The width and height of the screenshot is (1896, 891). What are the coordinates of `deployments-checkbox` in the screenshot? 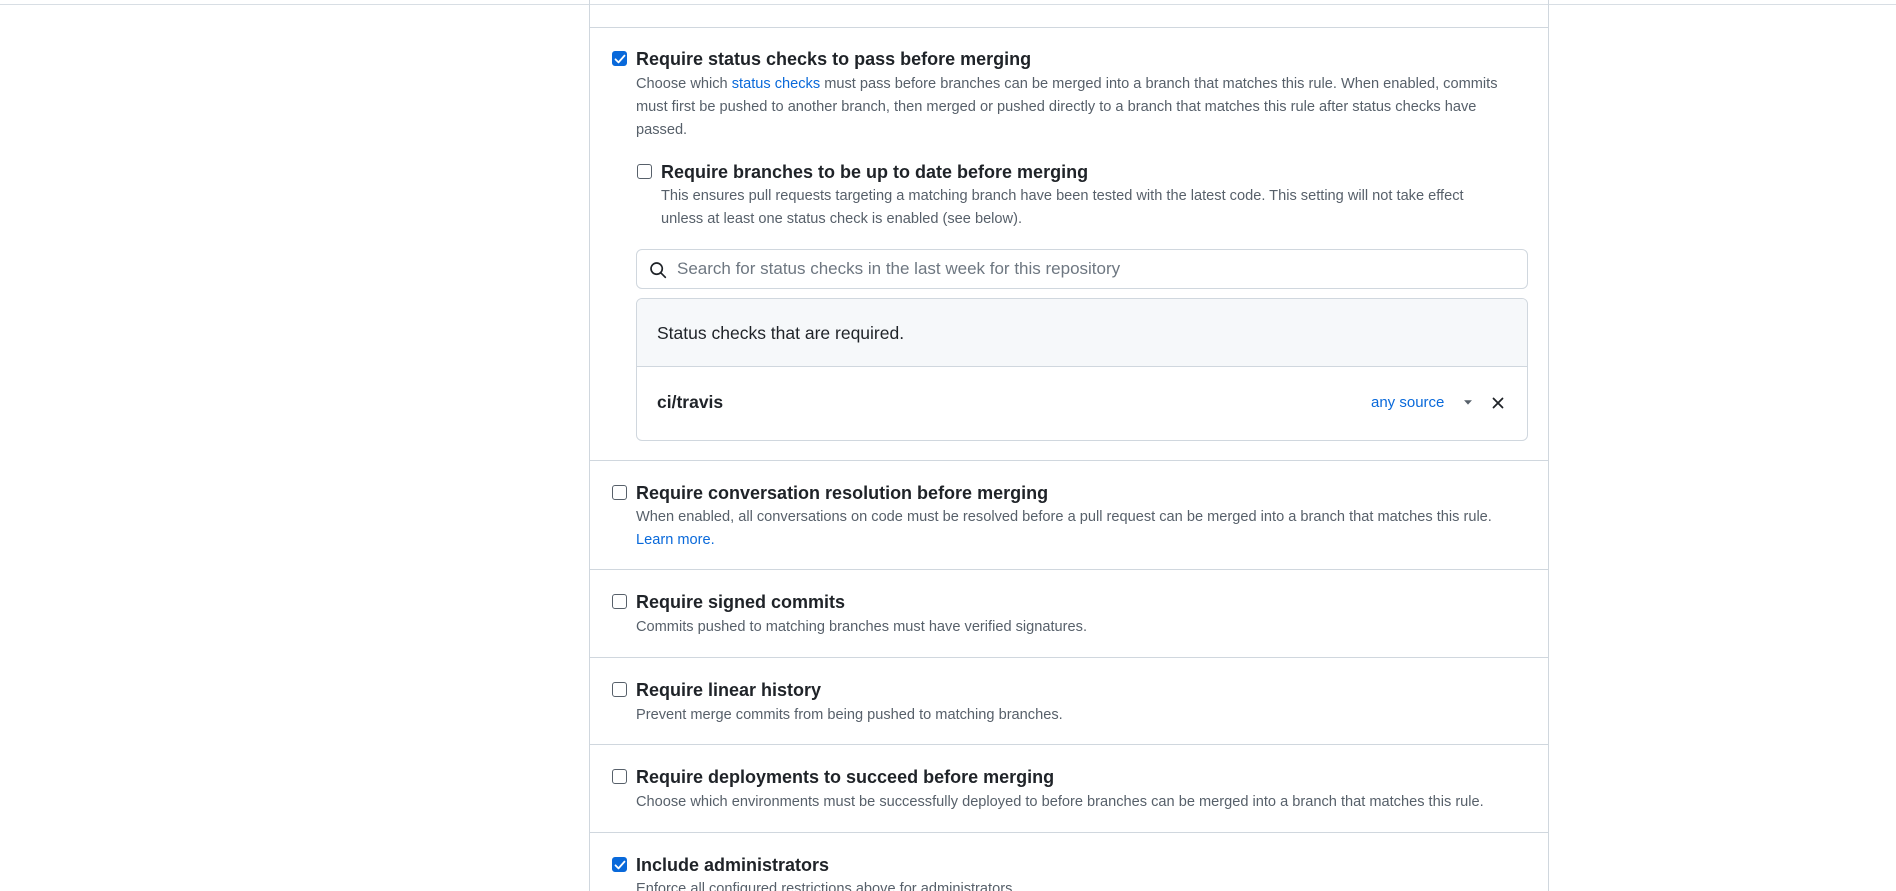 It's located at (619, 776).